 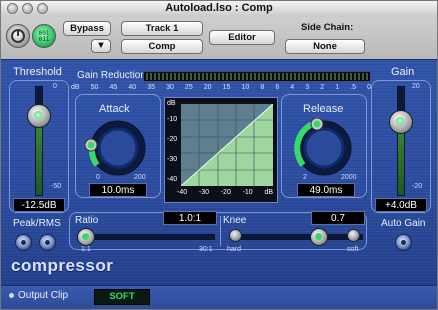 I want to click on gr-scale-label: 1, so click(x=337, y=87).